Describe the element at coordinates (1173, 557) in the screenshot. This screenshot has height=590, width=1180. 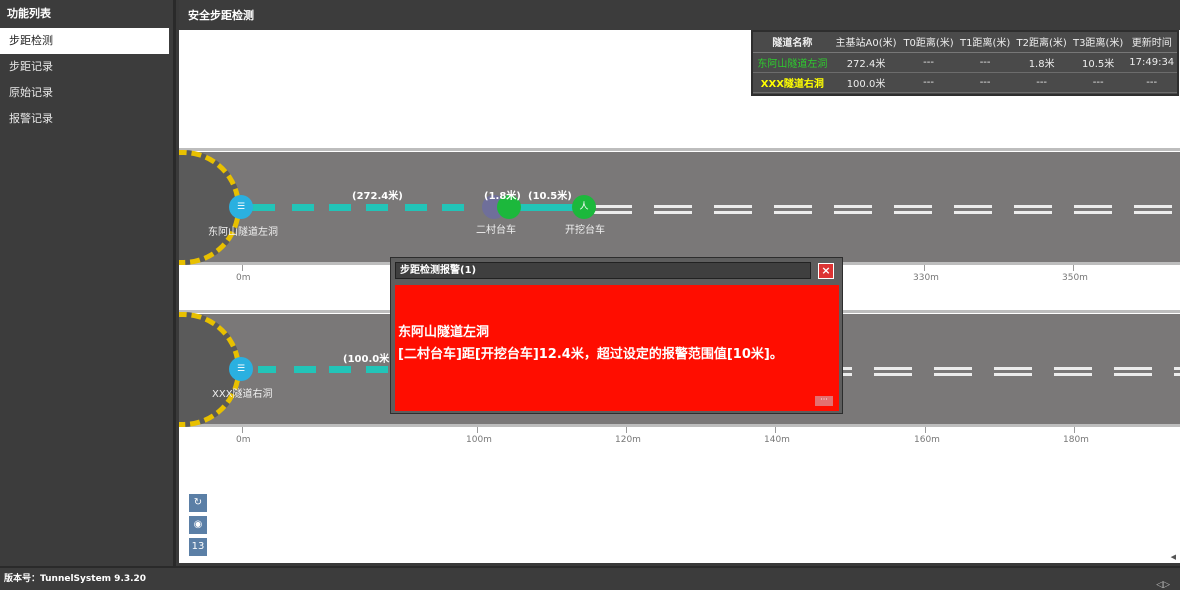
I see `scroll-left-arrow-icon: ◀` at that location.